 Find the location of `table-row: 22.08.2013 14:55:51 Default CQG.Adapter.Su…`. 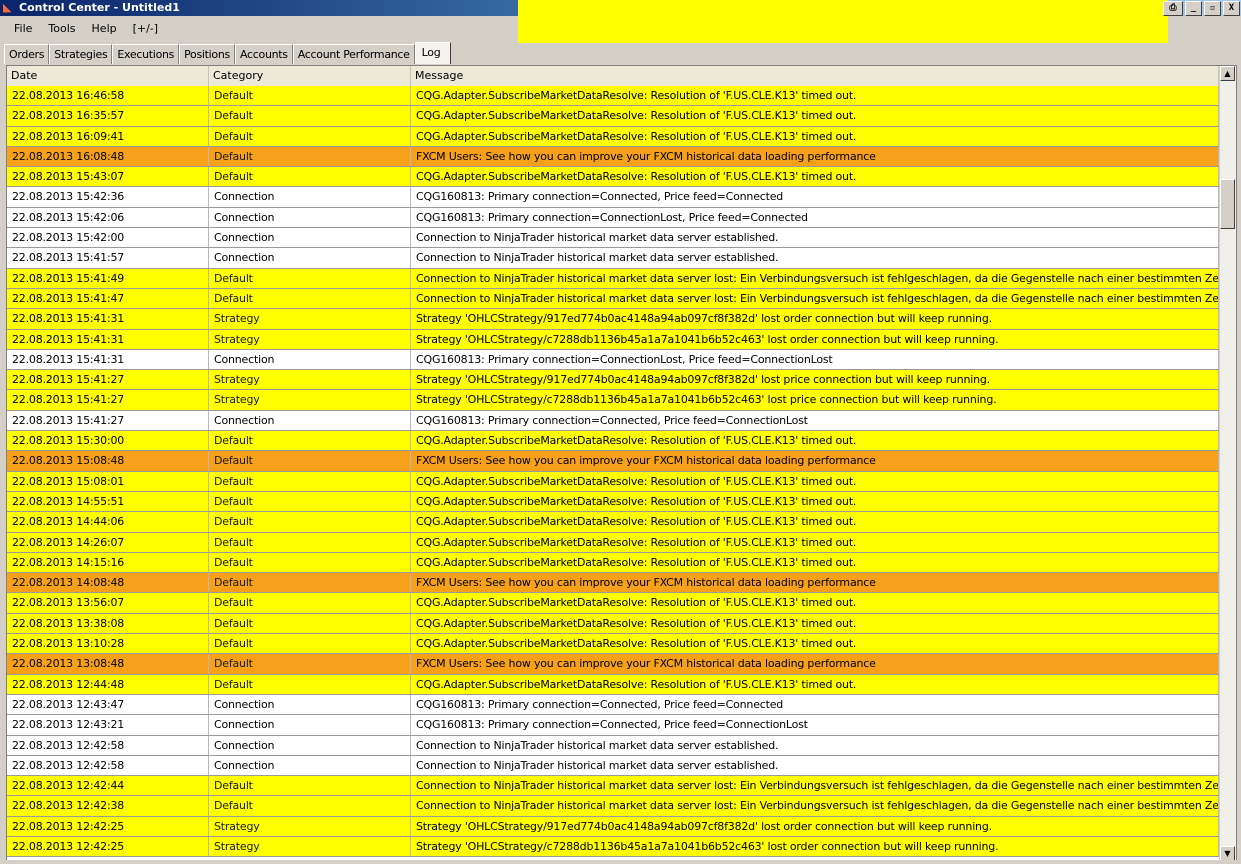

table-row: 22.08.2013 14:55:51 Default CQG.Adapter.Su… is located at coordinates (613, 502).